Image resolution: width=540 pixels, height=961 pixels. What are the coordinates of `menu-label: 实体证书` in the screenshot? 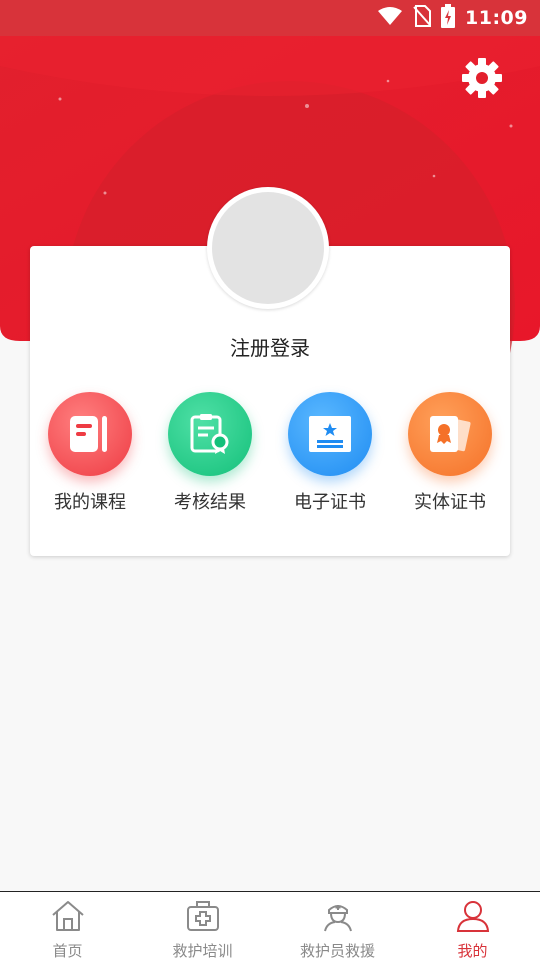 It's located at (450, 502).